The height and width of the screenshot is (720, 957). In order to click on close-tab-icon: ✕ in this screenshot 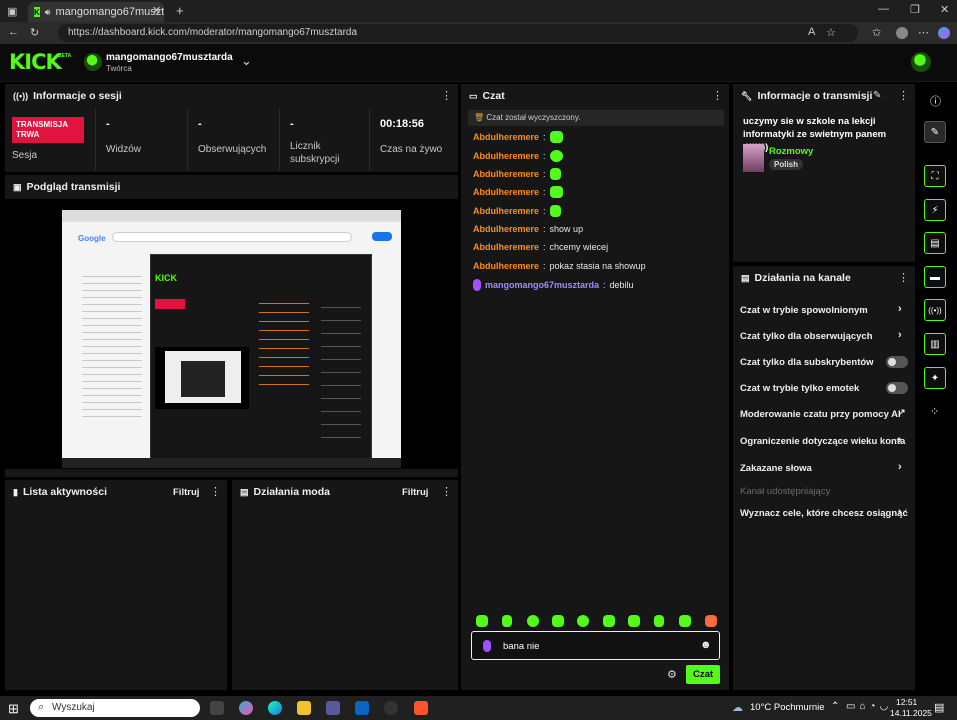, I will do `click(156, 10)`.